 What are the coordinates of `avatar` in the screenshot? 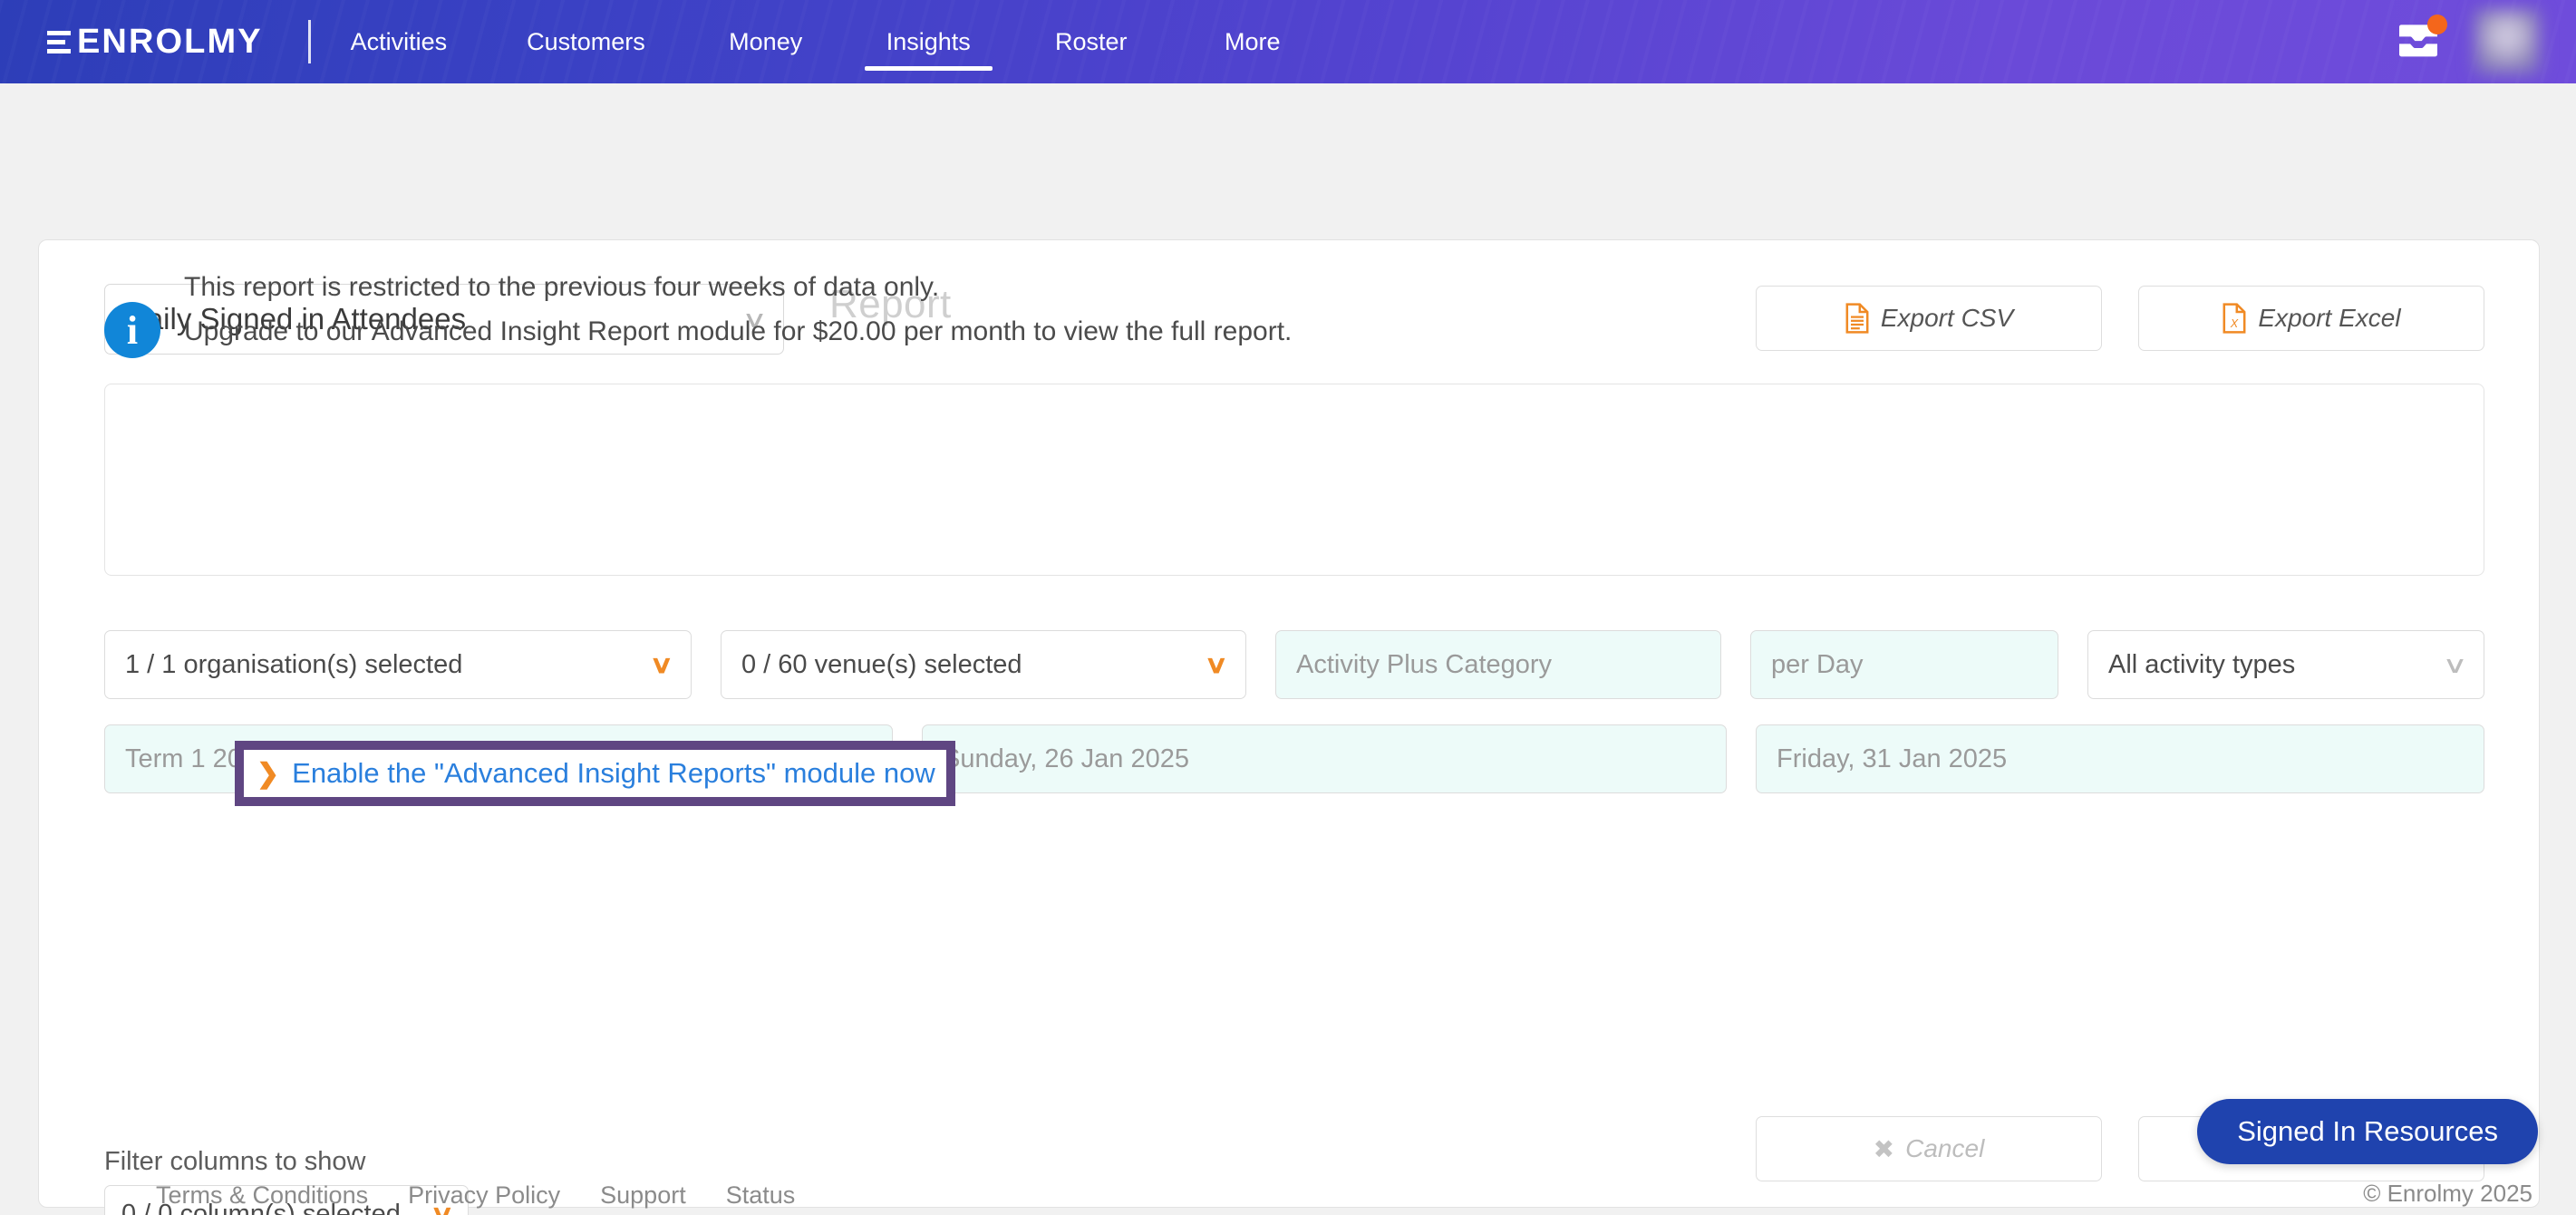 It's located at (2507, 42).